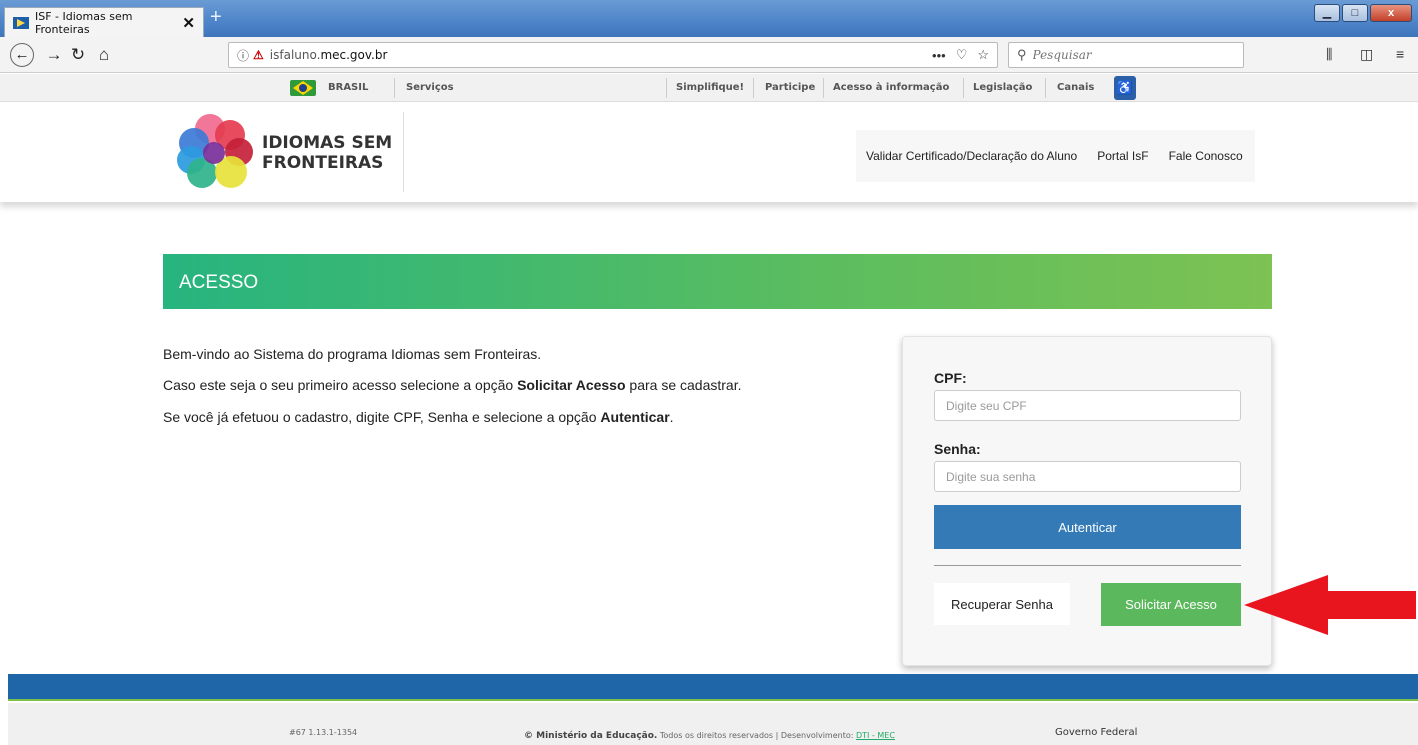  I want to click on gov-servicos-link: Serviços, so click(430, 88).